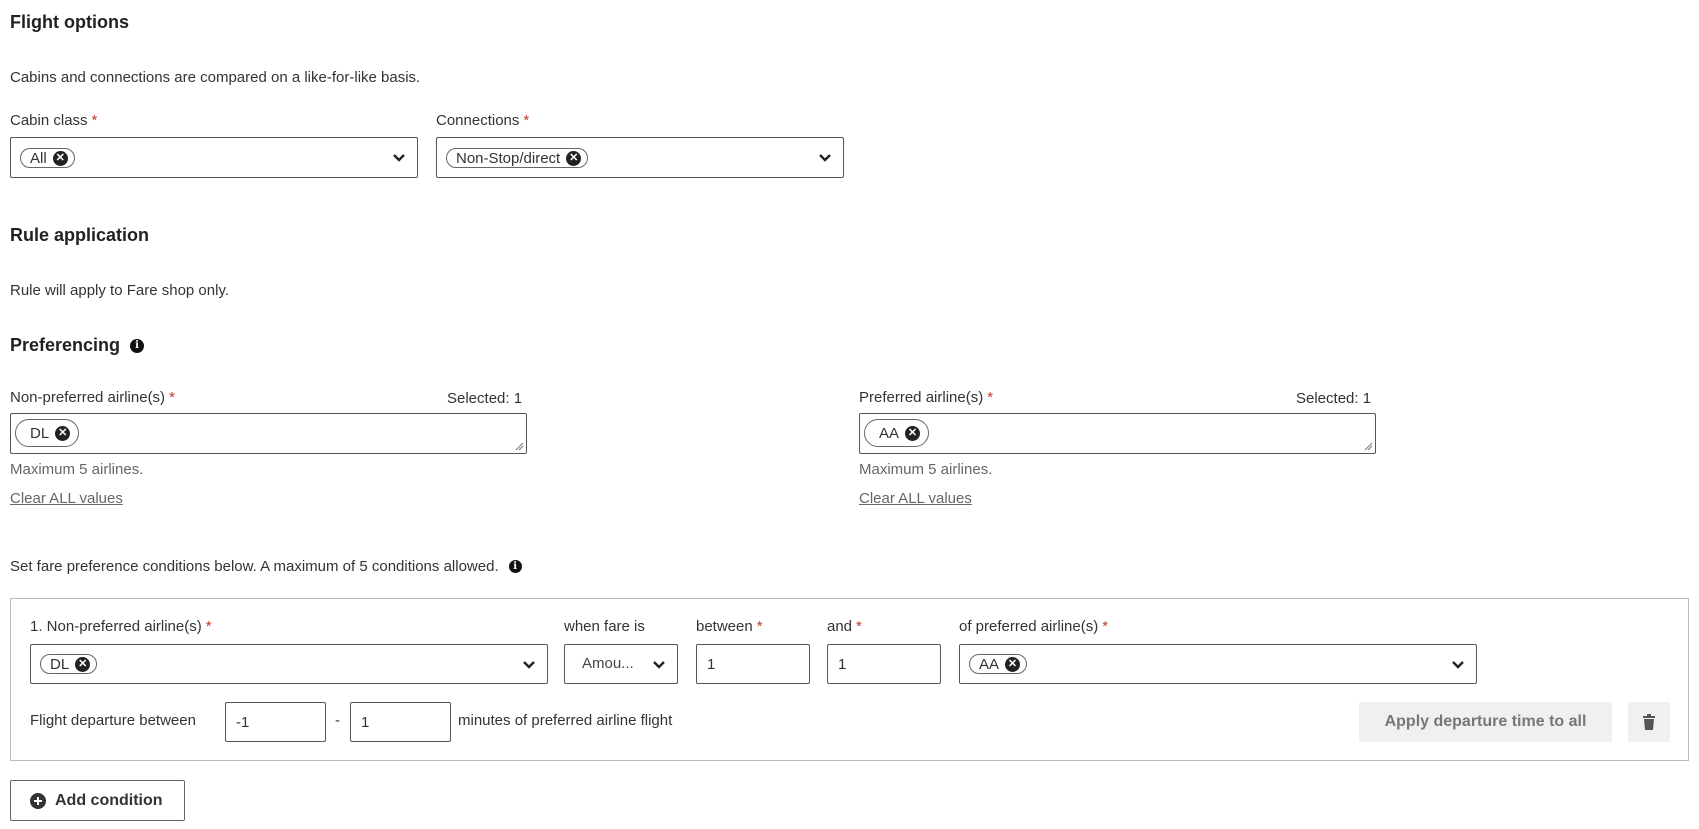 This screenshot has height=829, width=1699. I want to click on cabin-class-label: Cabin class *, so click(54, 120).